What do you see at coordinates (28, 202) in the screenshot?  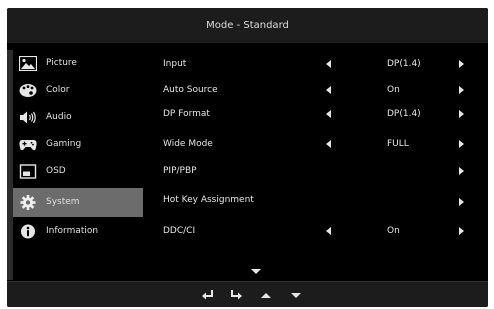 I see `gear-icon` at bounding box center [28, 202].